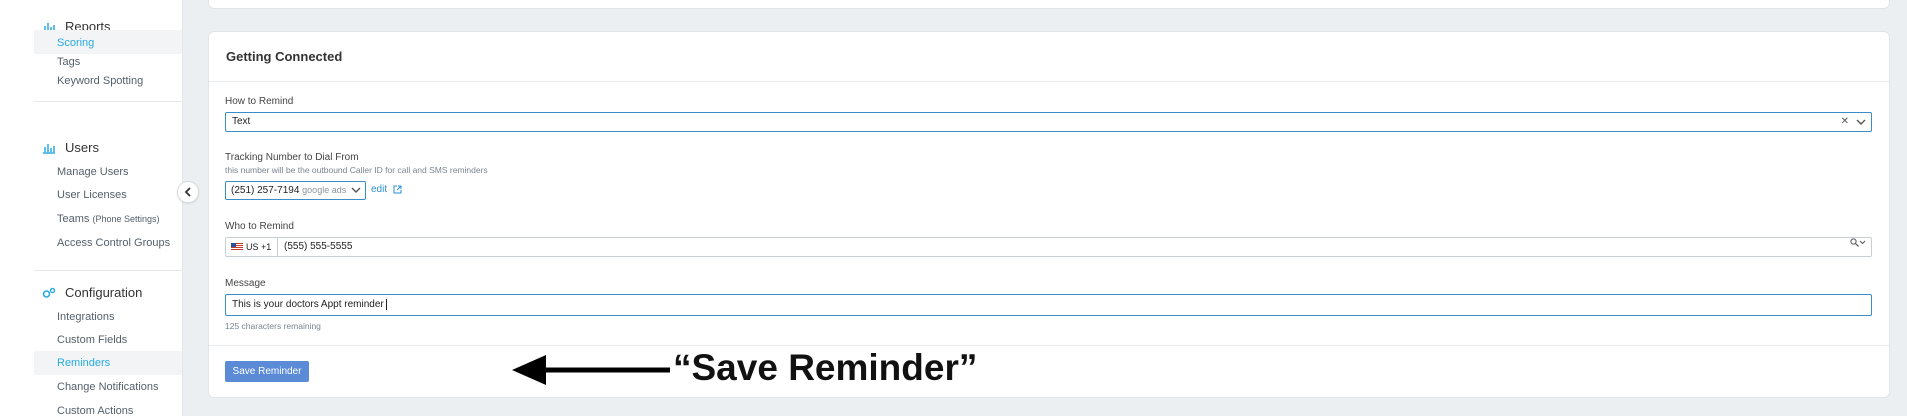 This screenshot has width=1907, height=416. I want to click on text-cursor, so click(386, 304).